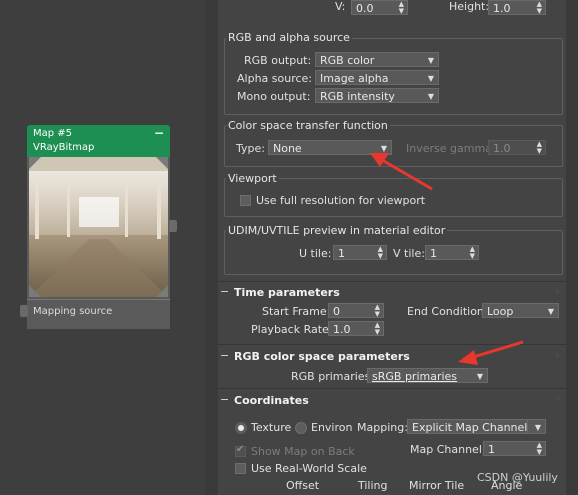 Image resolution: width=578 pixels, height=495 pixels. What do you see at coordinates (447, 259) in the screenshot?
I see `annotation-overlay` at bounding box center [447, 259].